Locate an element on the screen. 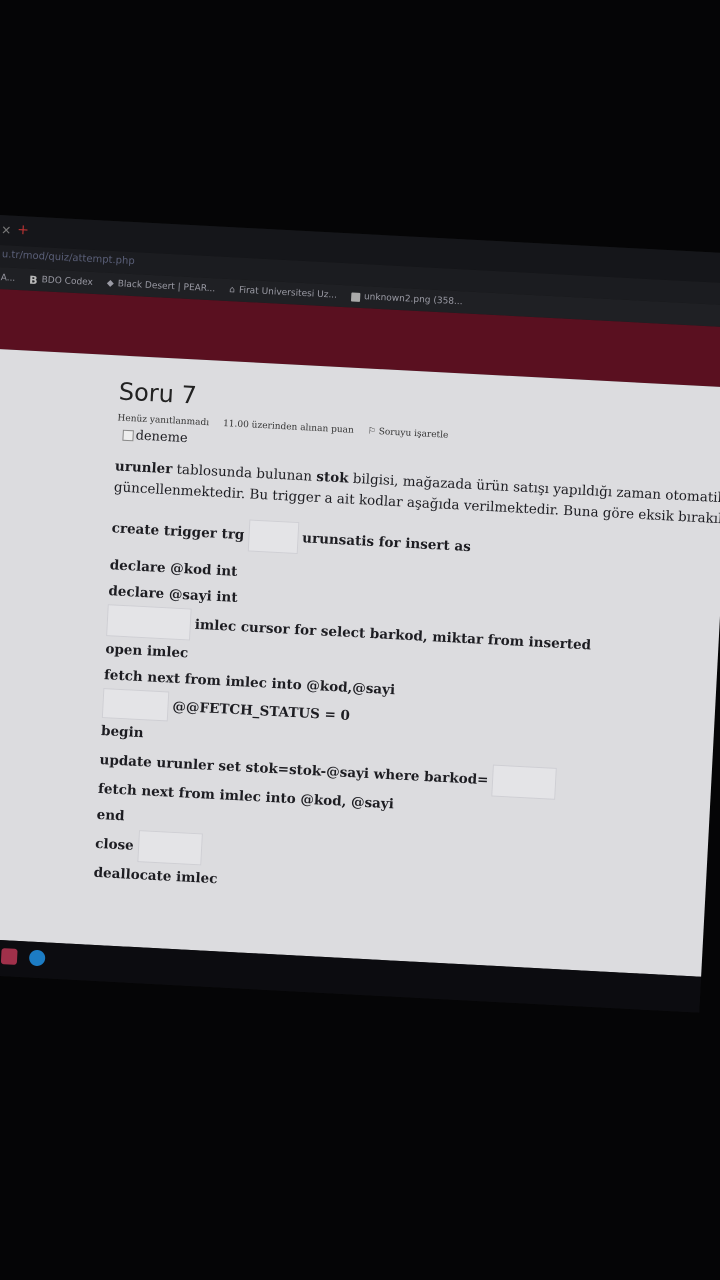  flag-label: Soruyu işaretle is located at coordinates (413, 434).